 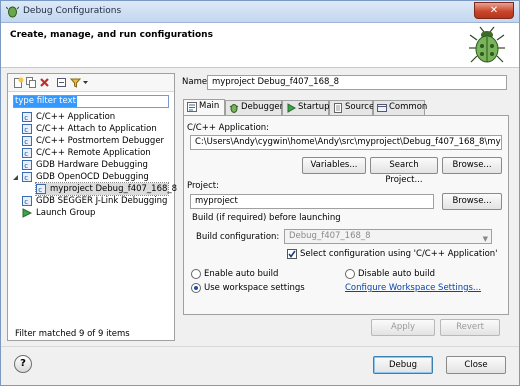 I want to click on enable-auto-build-label: Enable auto build, so click(x=241, y=274).